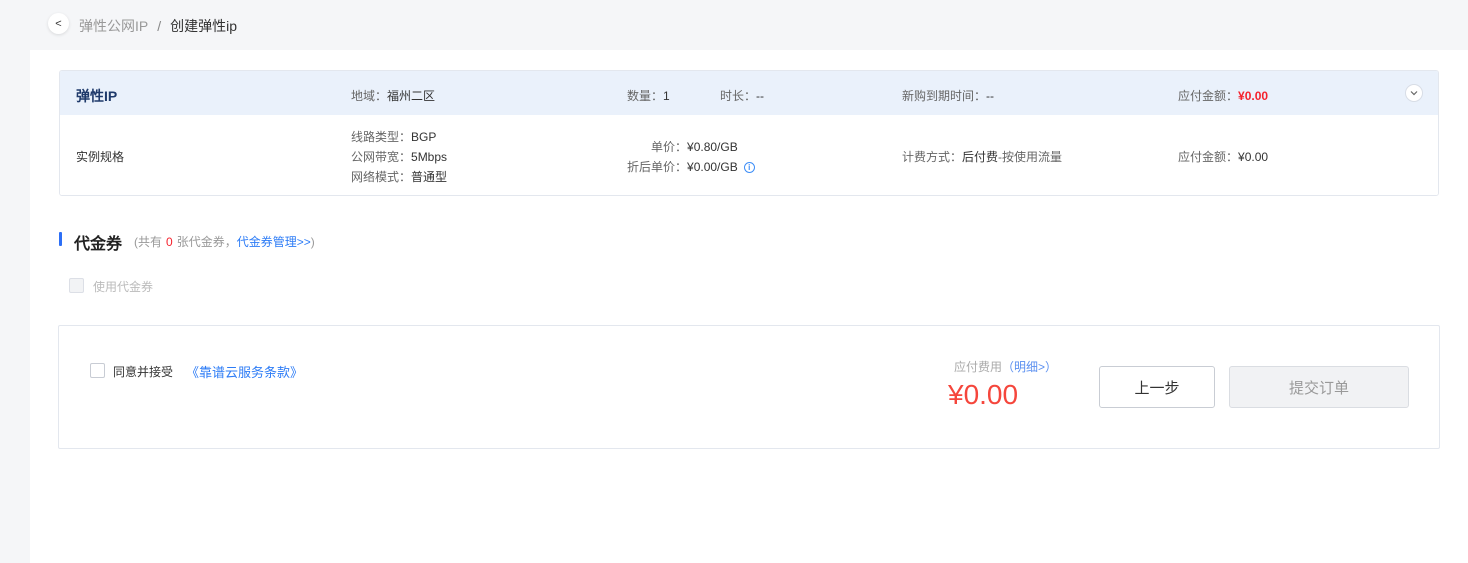 This screenshot has height=563, width=1468. What do you see at coordinates (76, 285) in the screenshot?
I see `use-voucher-checkbox` at bounding box center [76, 285].